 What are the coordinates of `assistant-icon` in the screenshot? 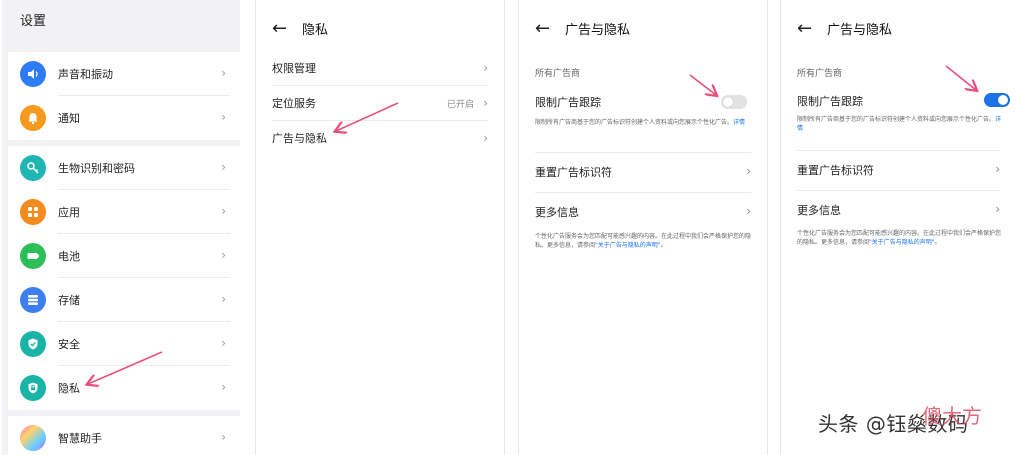 It's located at (33, 438).